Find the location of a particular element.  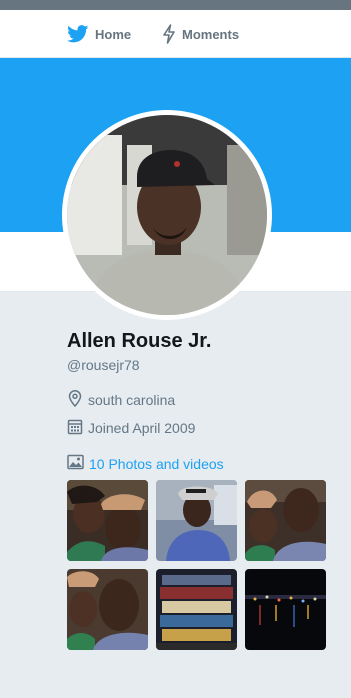

profile-join-date-text: Joined April 2009 is located at coordinates (142, 428).